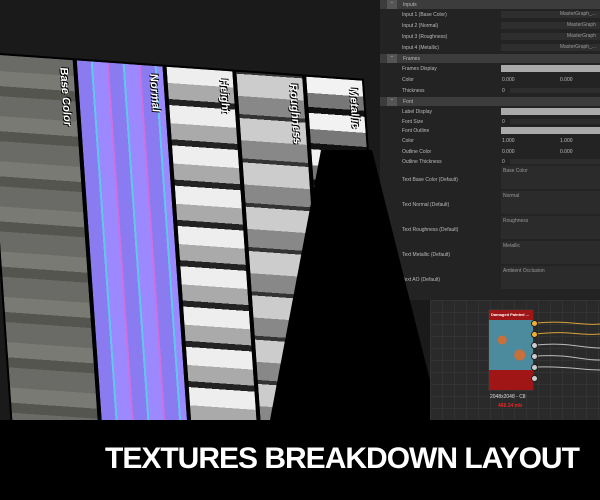 The width and height of the screenshot is (600, 500). I want to click on font-size-label: Font Size, so click(413, 121).